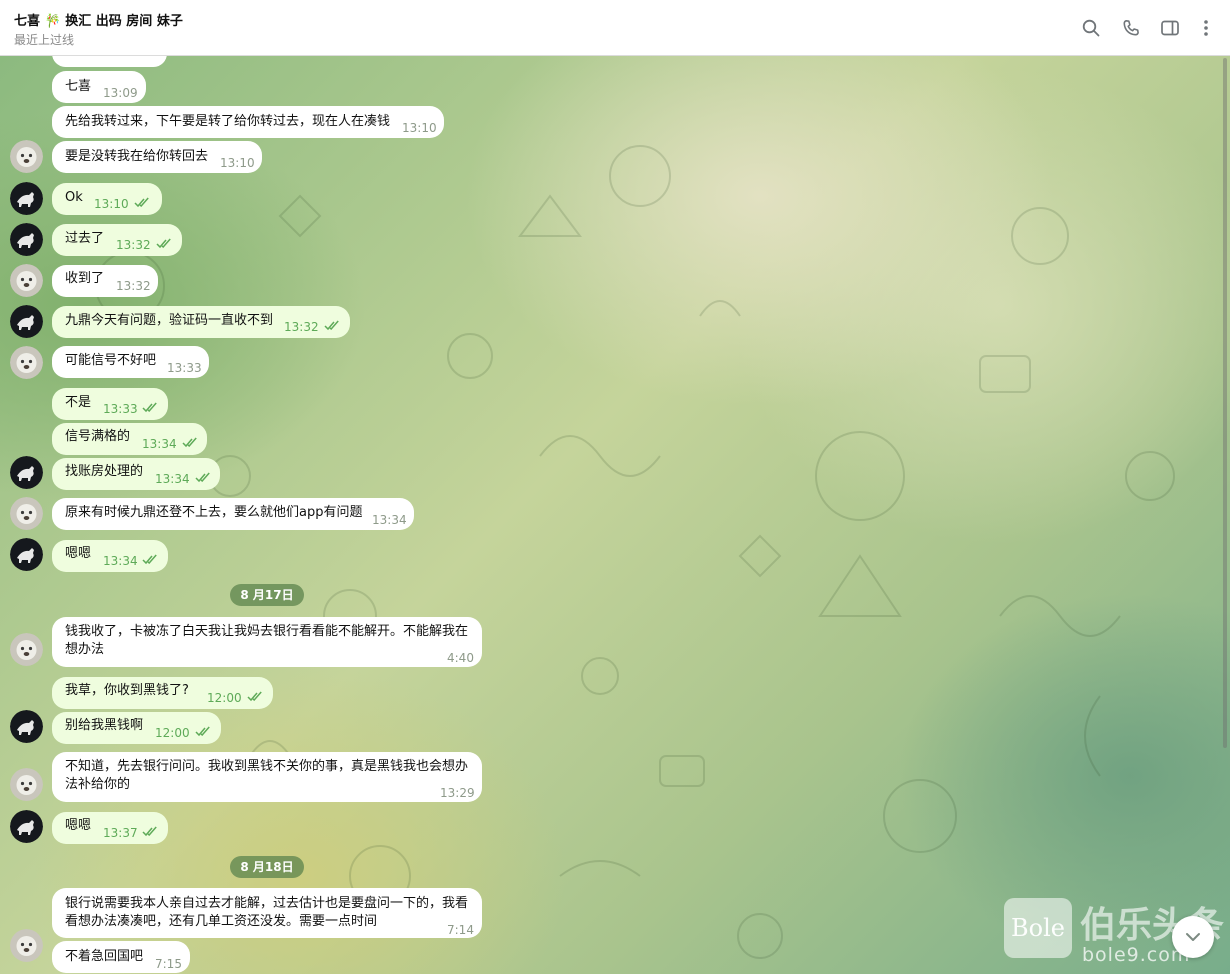  I want to click on message-text: 过去了, so click(85, 238).